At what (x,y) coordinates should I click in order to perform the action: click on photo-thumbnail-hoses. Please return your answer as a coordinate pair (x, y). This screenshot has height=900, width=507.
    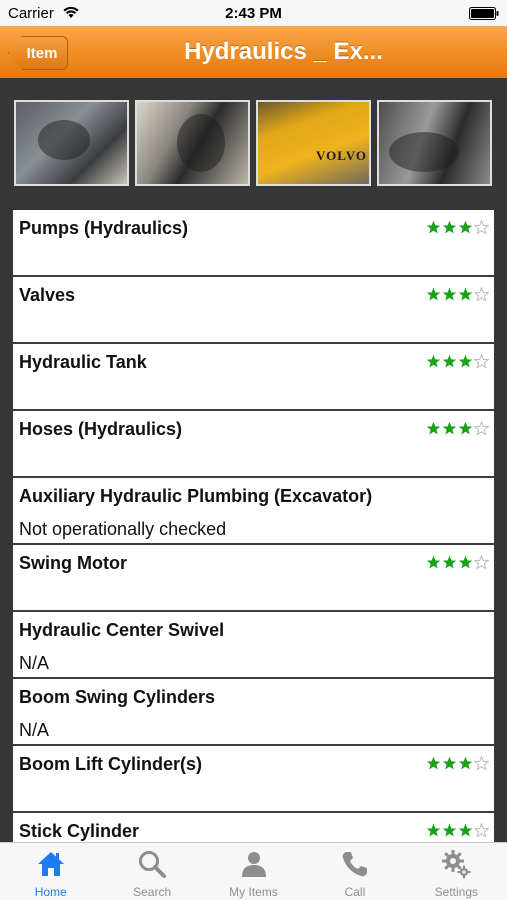
    Looking at the image, I should click on (434, 143).